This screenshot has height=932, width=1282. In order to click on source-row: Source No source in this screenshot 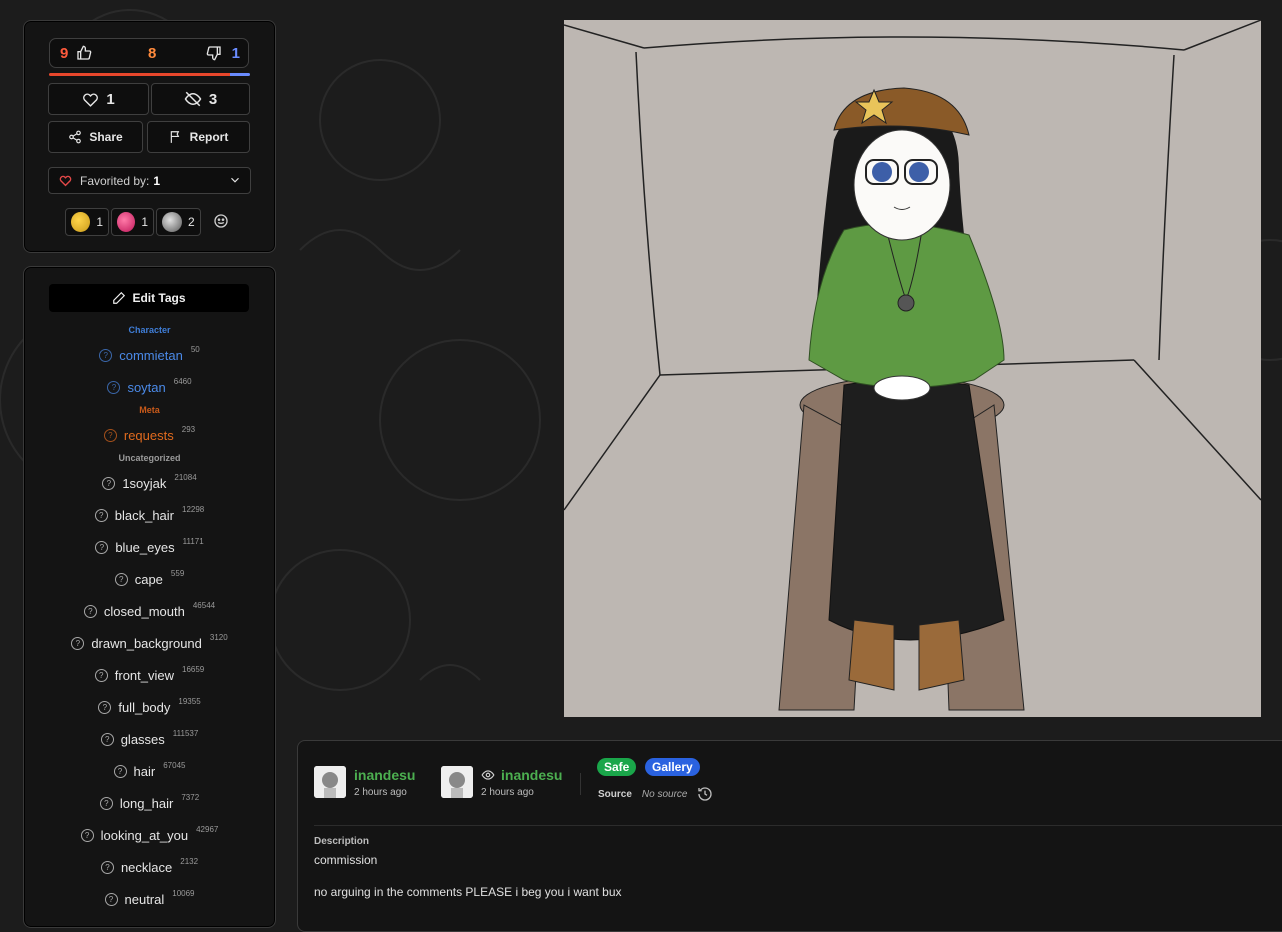, I will do `click(655, 794)`.